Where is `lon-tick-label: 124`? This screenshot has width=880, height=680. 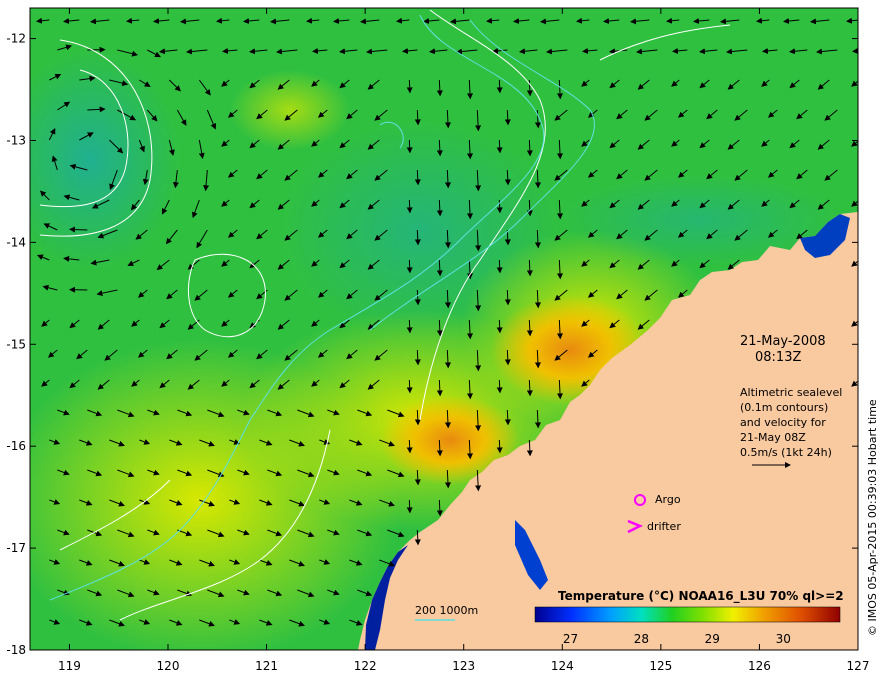 lon-tick-label: 124 is located at coordinates (562, 666).